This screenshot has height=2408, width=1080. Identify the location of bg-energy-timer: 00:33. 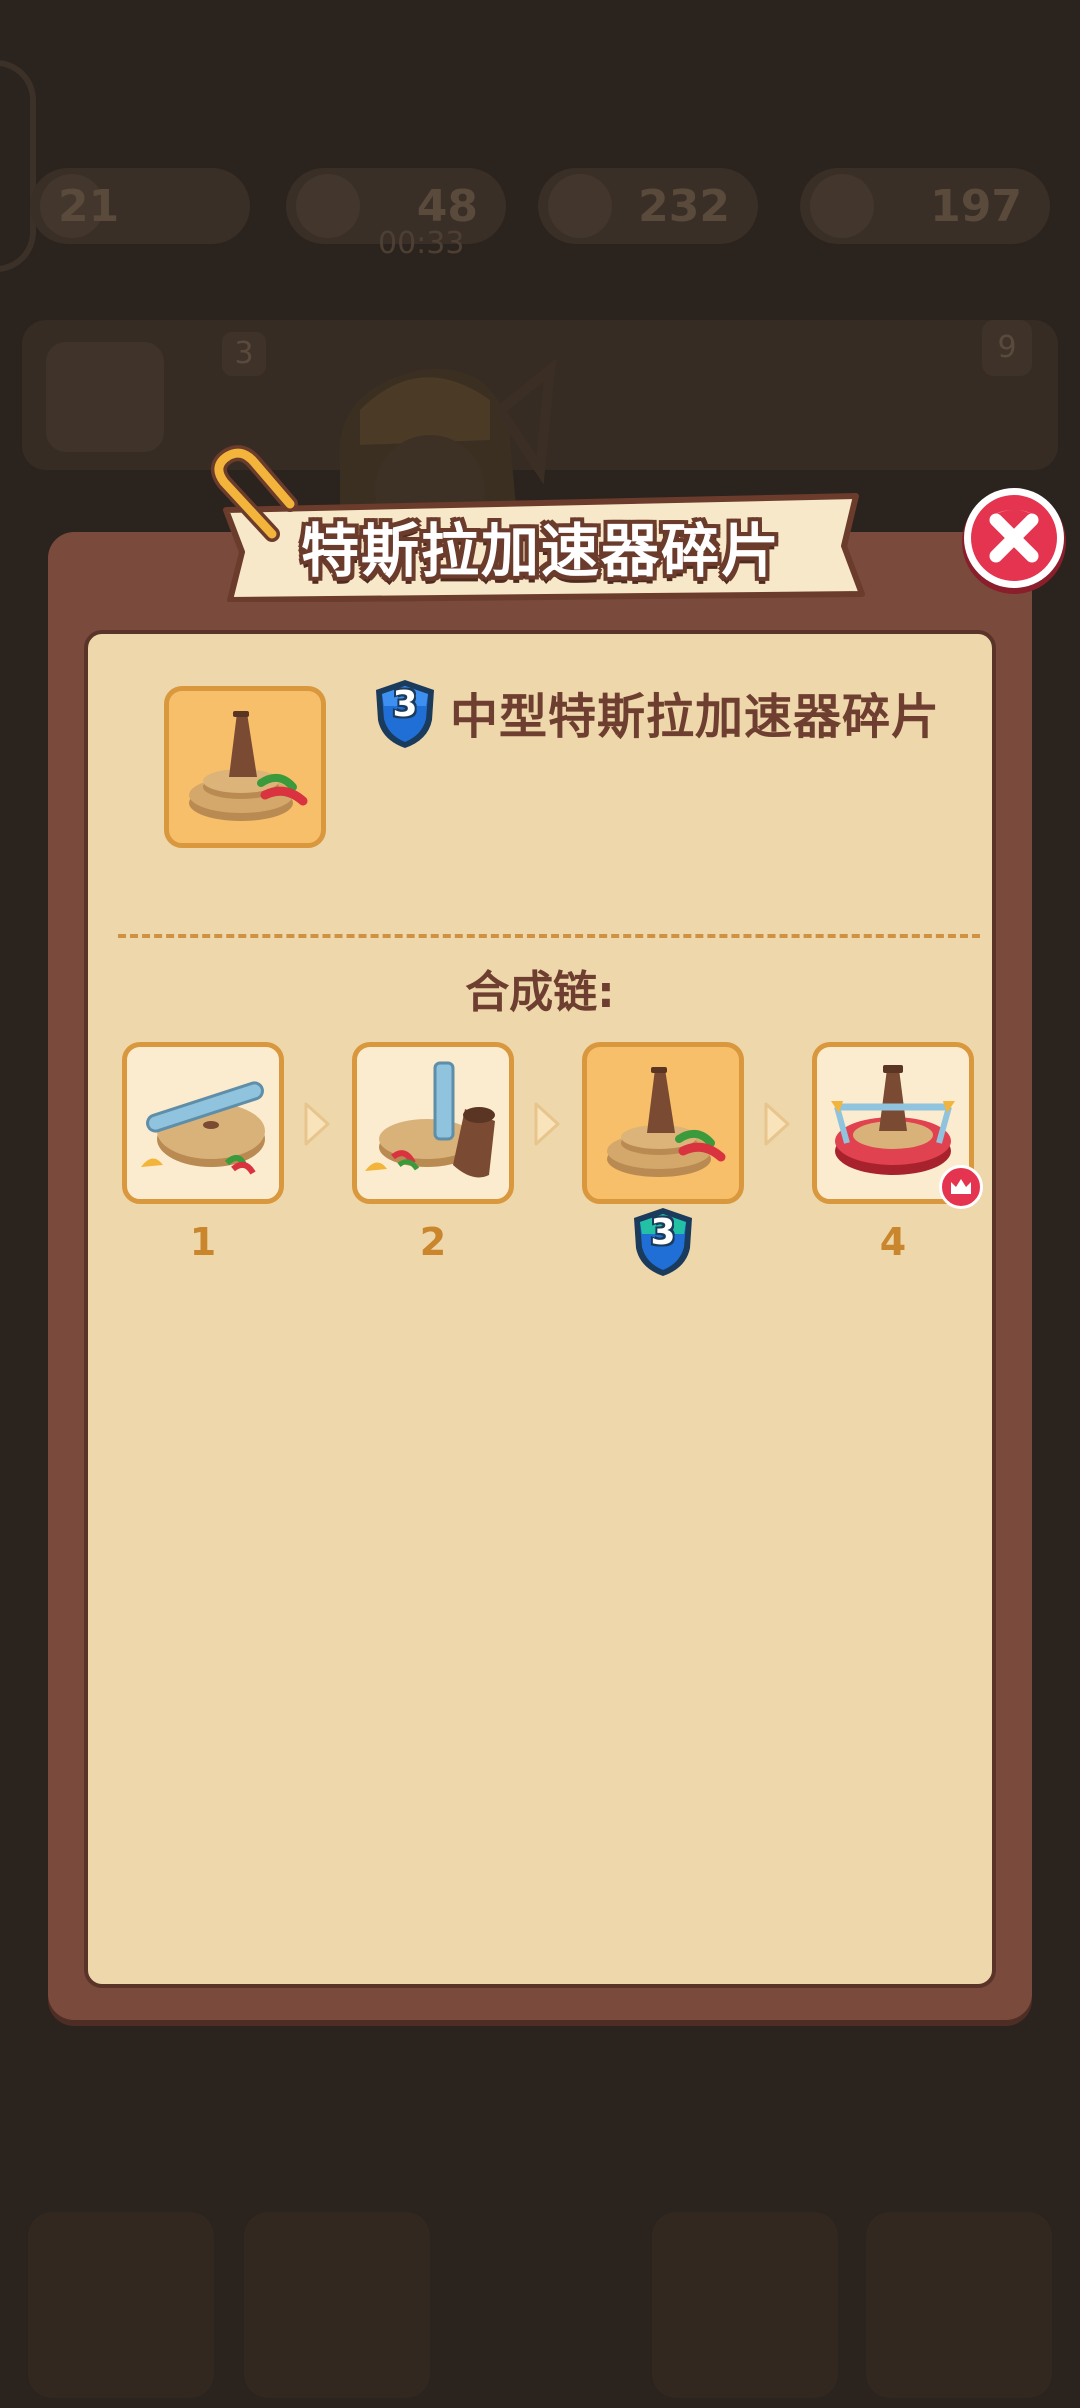
(421, 243).